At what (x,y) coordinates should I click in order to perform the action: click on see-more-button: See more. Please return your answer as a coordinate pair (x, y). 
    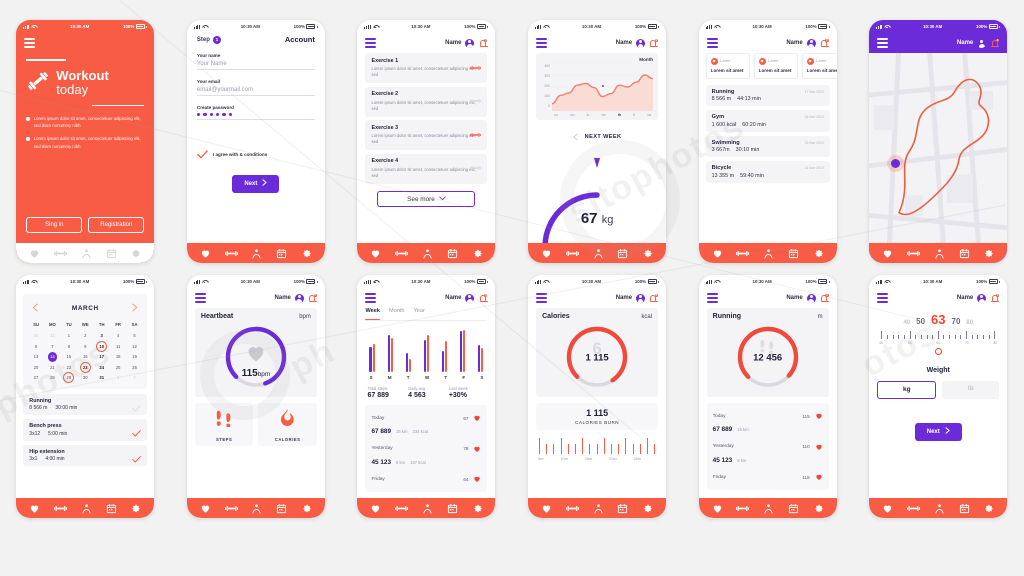
    Looking at the image, I should click on (426, 199).